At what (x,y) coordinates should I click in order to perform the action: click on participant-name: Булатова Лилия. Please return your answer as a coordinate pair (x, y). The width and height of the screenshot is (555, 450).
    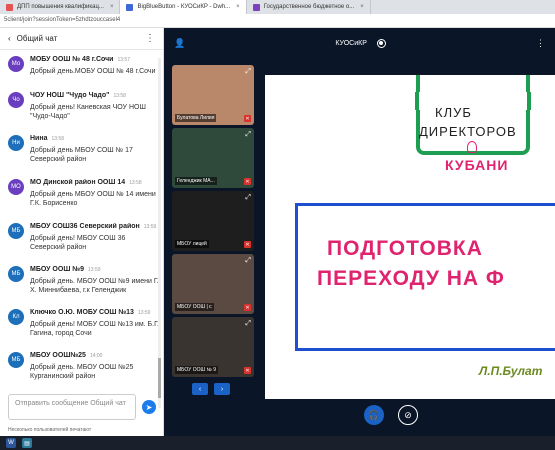
    Looking at the image, I should click on (196, 118).